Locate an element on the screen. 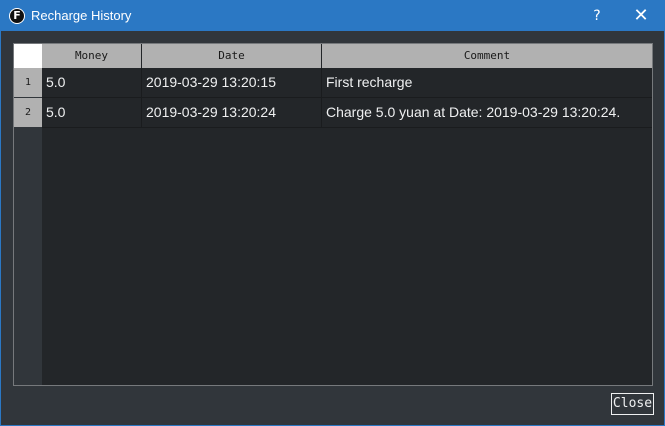  window-title: Recharge History is located at coordinates (81, 15).